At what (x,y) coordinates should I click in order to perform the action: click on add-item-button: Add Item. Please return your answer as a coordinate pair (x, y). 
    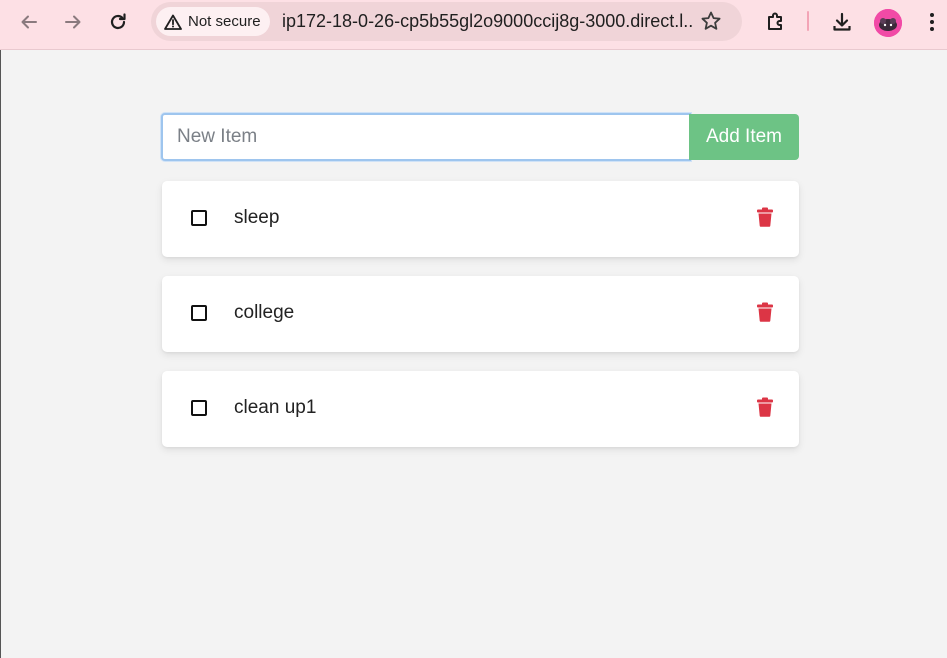
    Looking at the image, I should click on (744, 137).